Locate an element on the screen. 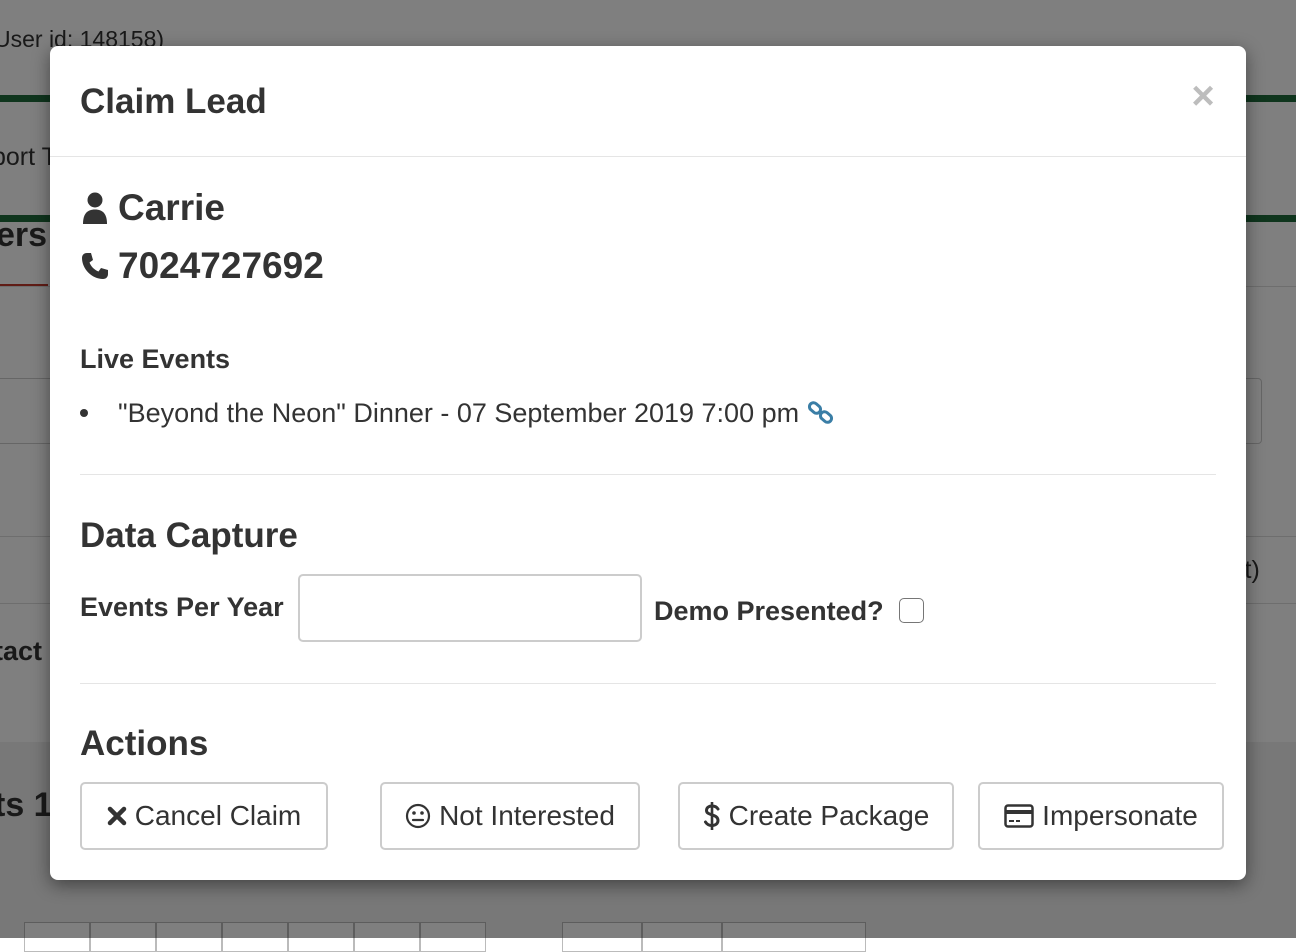 The height and width of the screenshot is (952, 1296). create-package-label: Create Package is located at coordinates (829, 815).